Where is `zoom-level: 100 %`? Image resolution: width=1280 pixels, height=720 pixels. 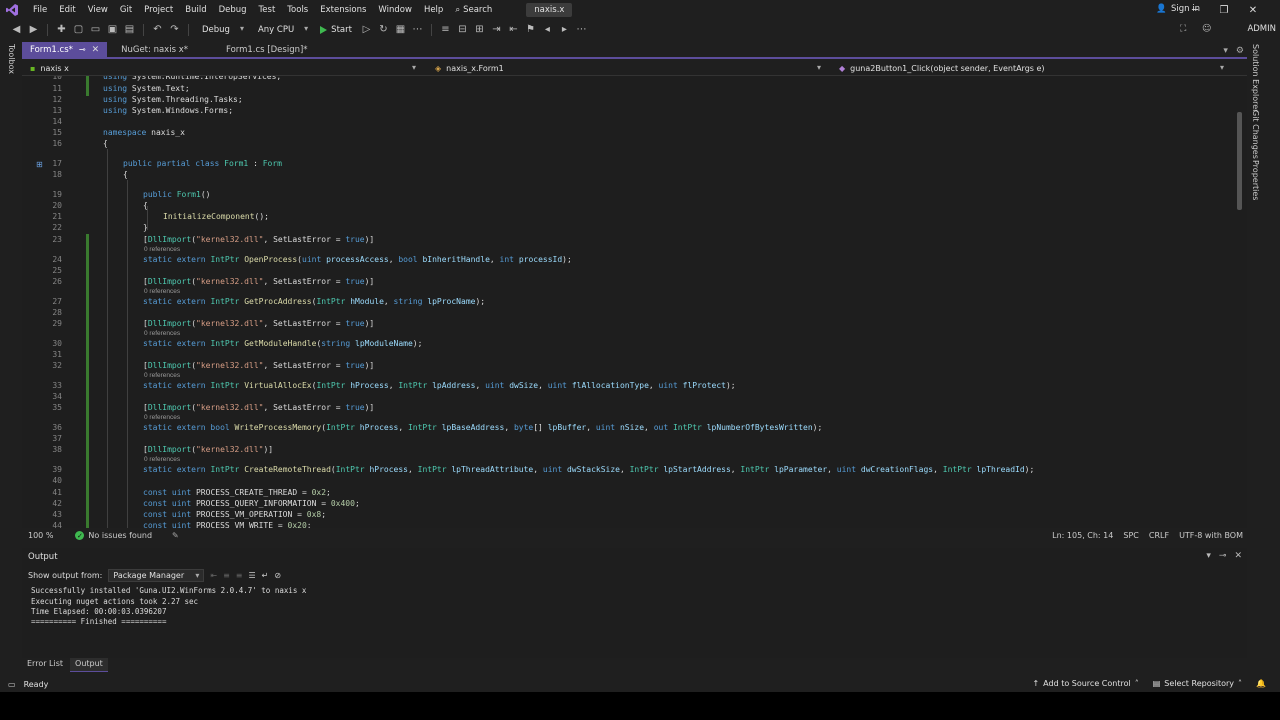
zoom-level: 100 % is located at coordinates (40, 535).